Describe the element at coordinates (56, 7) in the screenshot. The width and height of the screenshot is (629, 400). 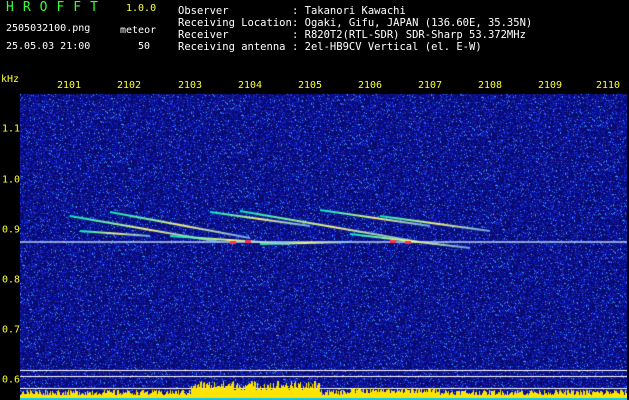
I see `app-logo: HROFFT` at that location.